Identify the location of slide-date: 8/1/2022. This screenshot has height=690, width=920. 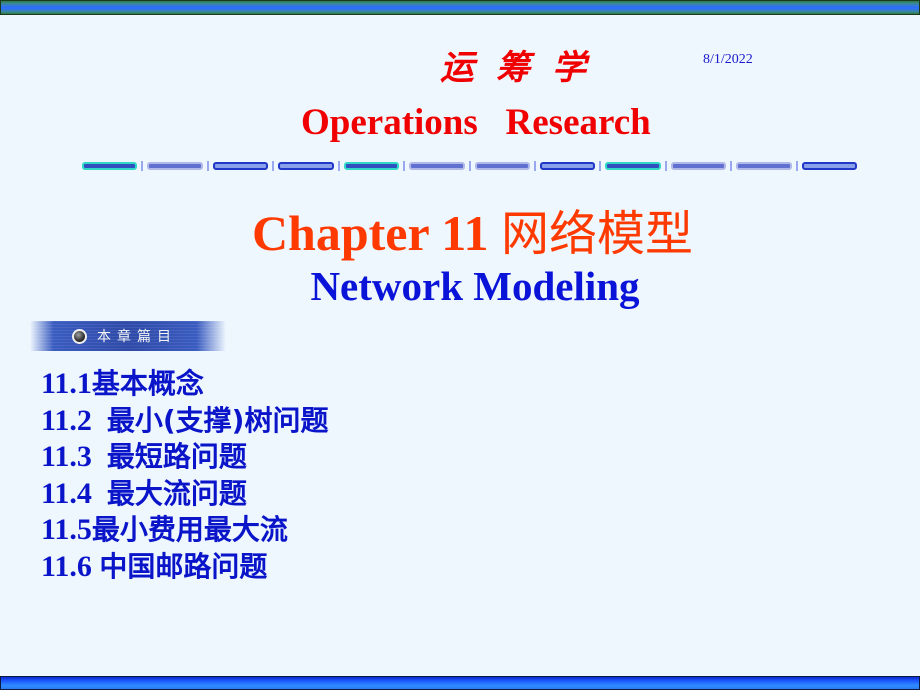
(728, 59).